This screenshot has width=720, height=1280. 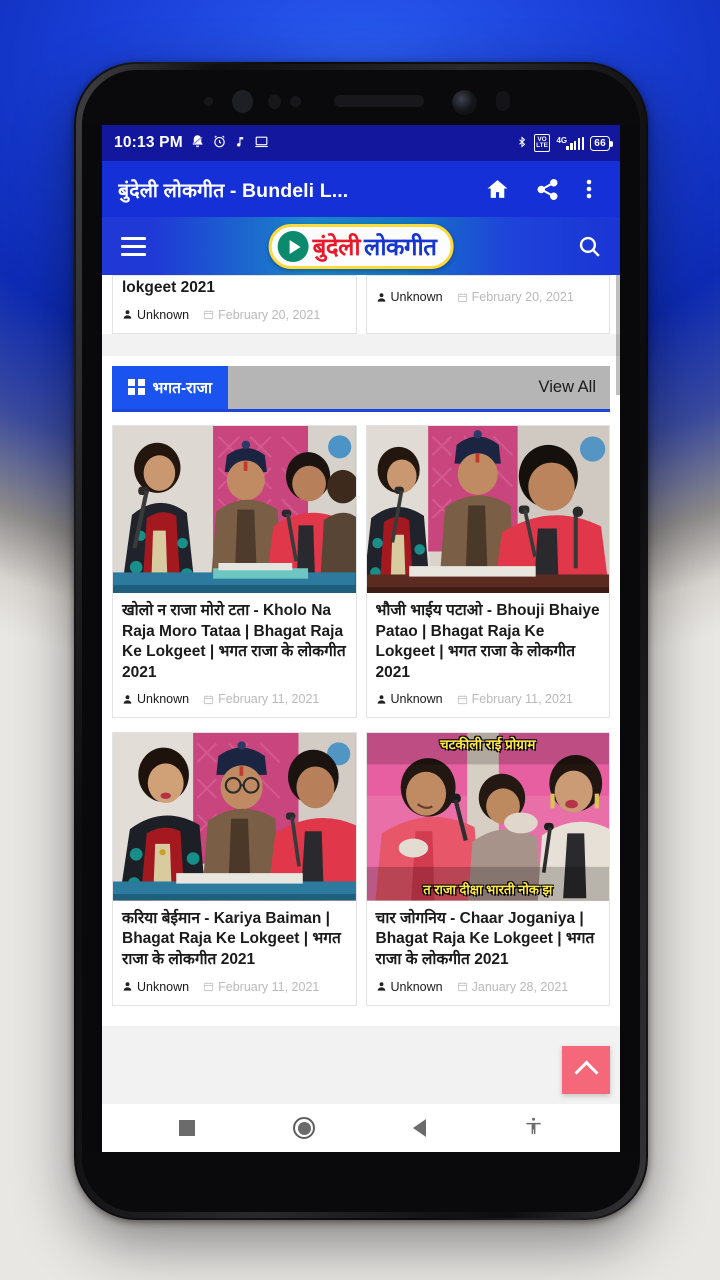 What do you see at coordinates (567, 386) in the screenshot?
I see `view-all-label: View All` at bounding box center [567, 386].